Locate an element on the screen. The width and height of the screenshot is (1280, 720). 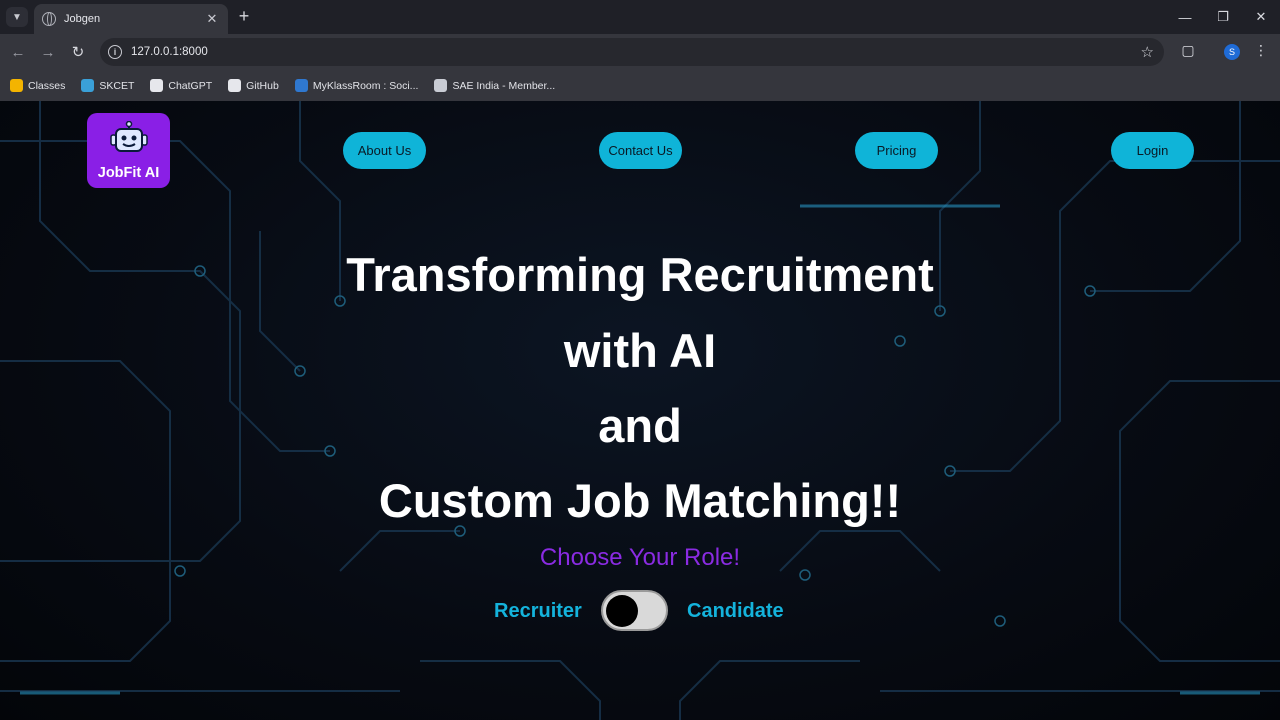
address-bar: i 127.0.0.1:8000 ☆ is located at coordinates (632, 52).